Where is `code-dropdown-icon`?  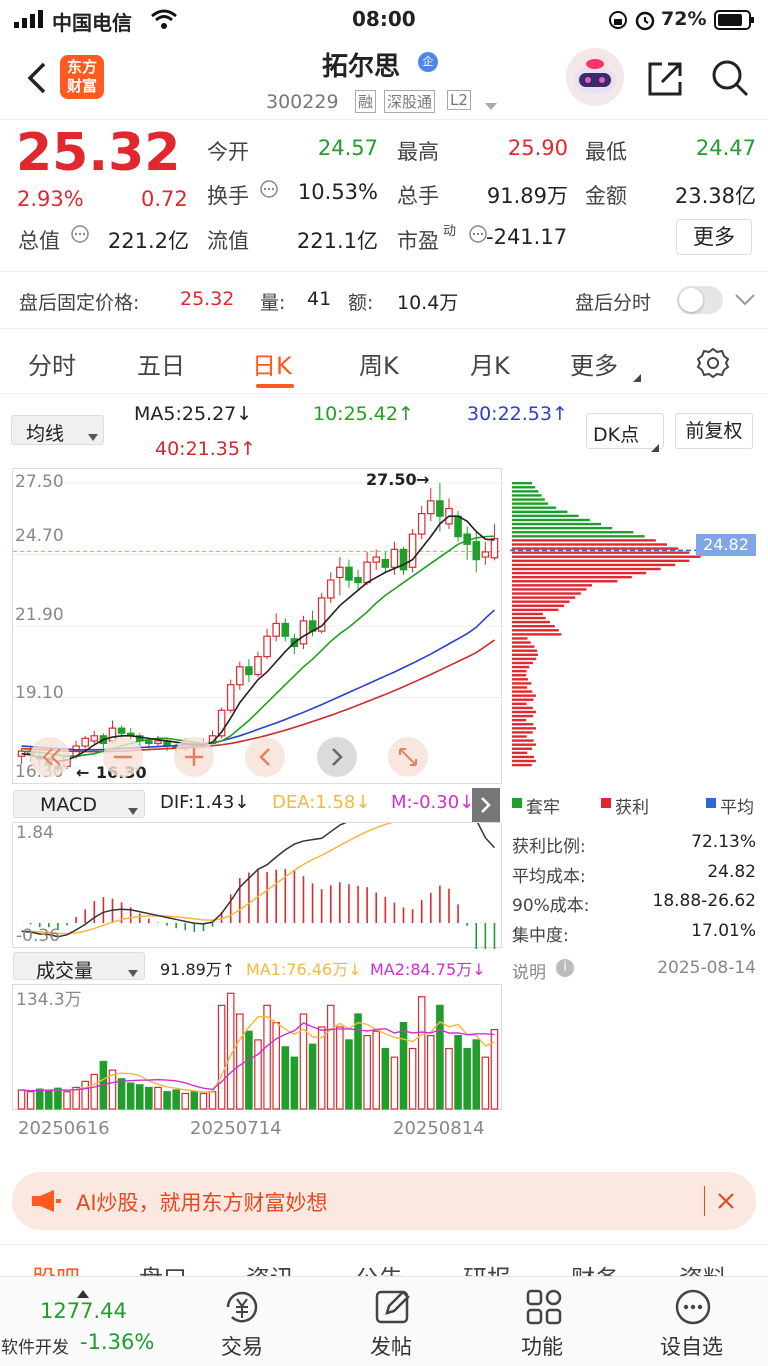
code-dropdown-icon is located at coordinates (491, 103).